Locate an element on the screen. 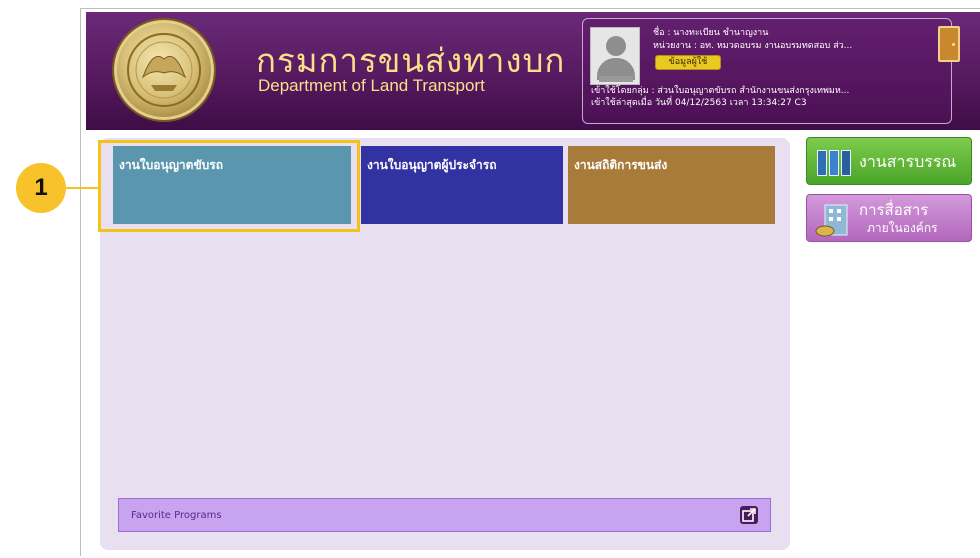  tile-transport-statistics: งานสถิติการขนส่ง is located at coordinates (671, 185).